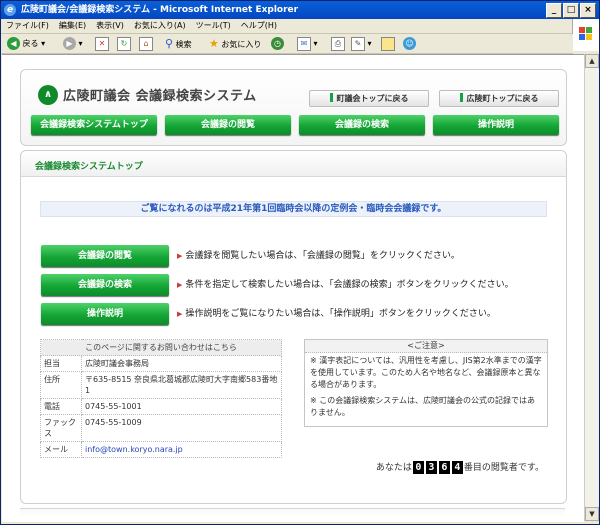  Describe the element at coordinates (181, 428) in the screenshot. I see `contact-value: 0745-55-1009` at that location.